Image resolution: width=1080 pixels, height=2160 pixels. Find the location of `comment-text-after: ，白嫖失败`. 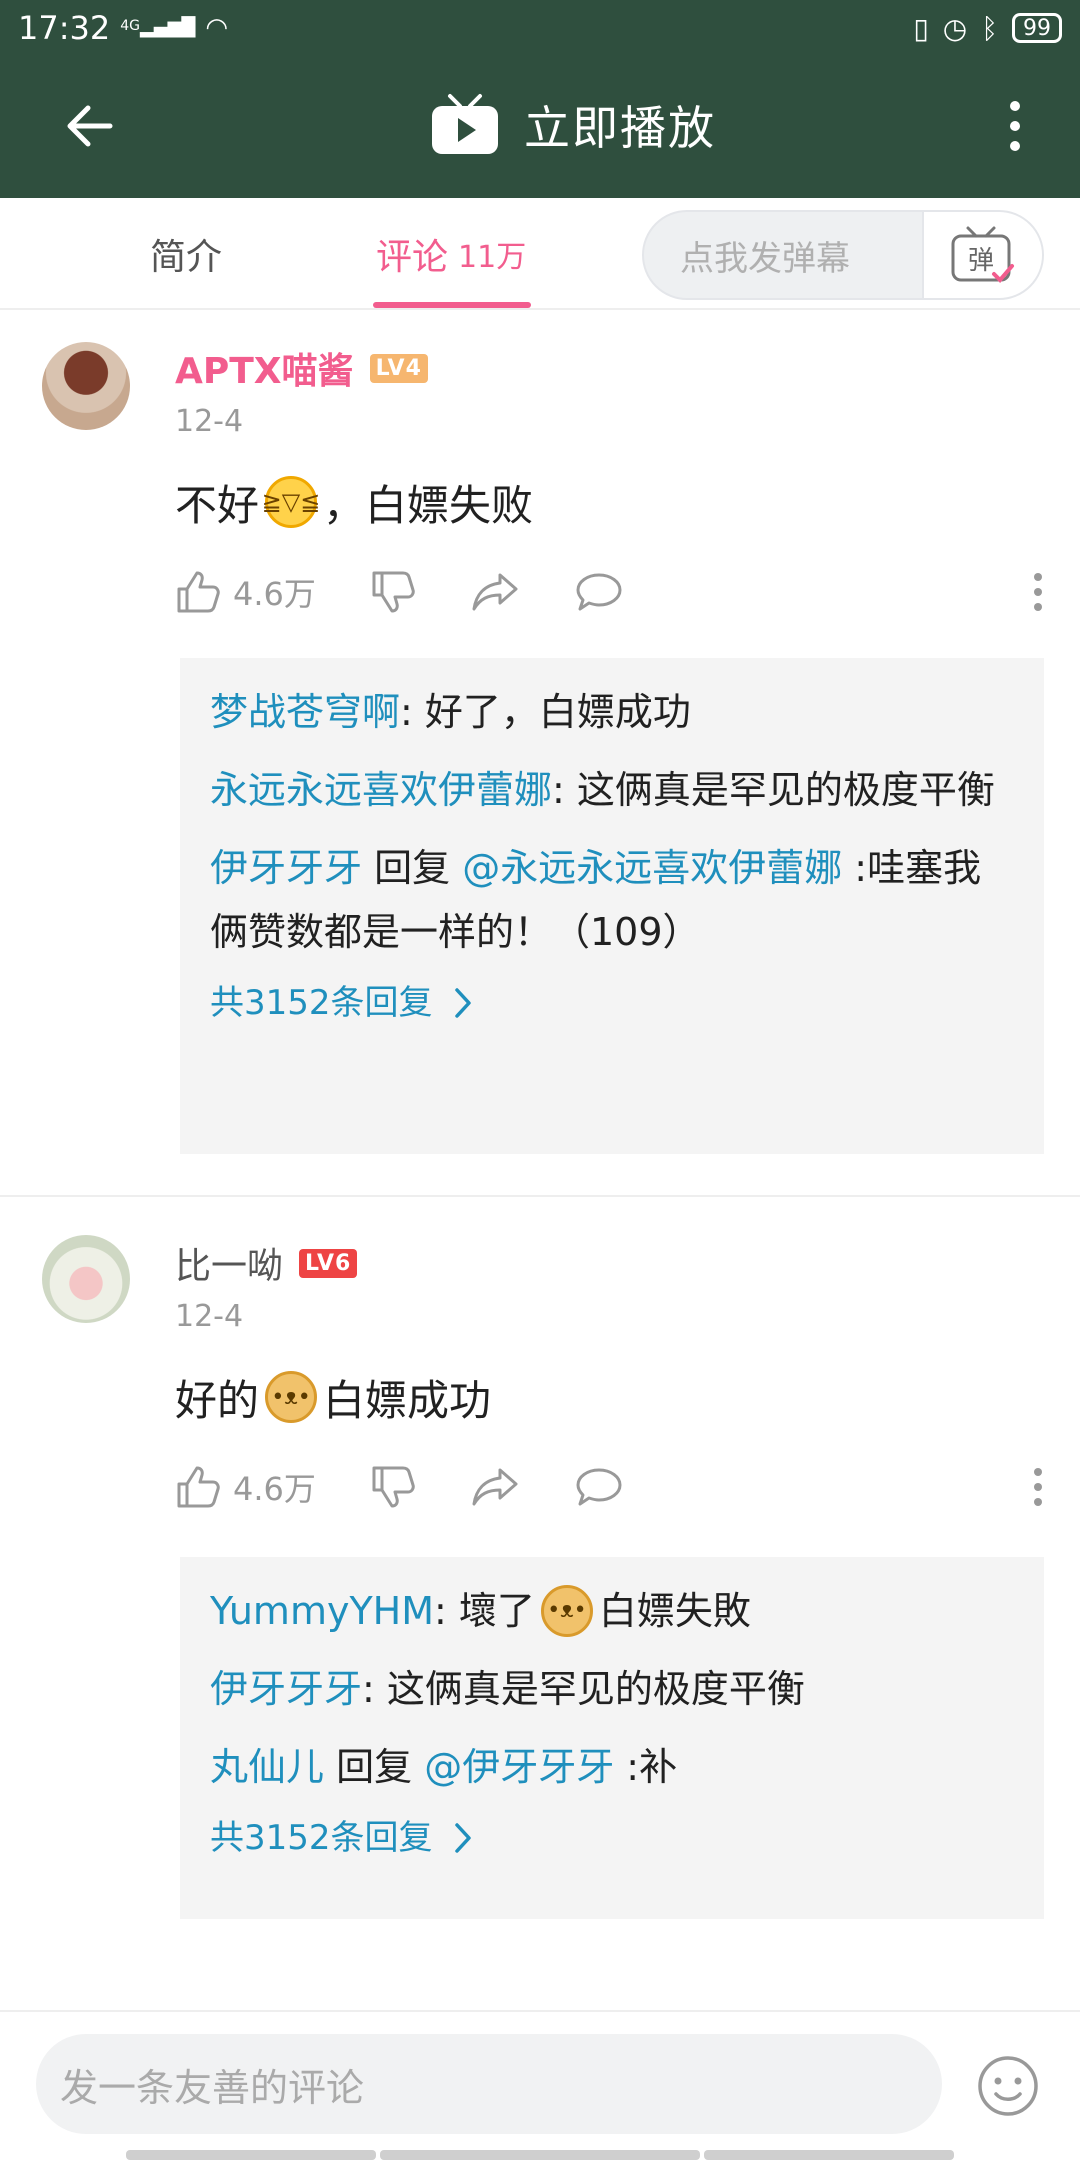

comment-text-after: ，白嫖失败 is located at coordinates (428, 505).